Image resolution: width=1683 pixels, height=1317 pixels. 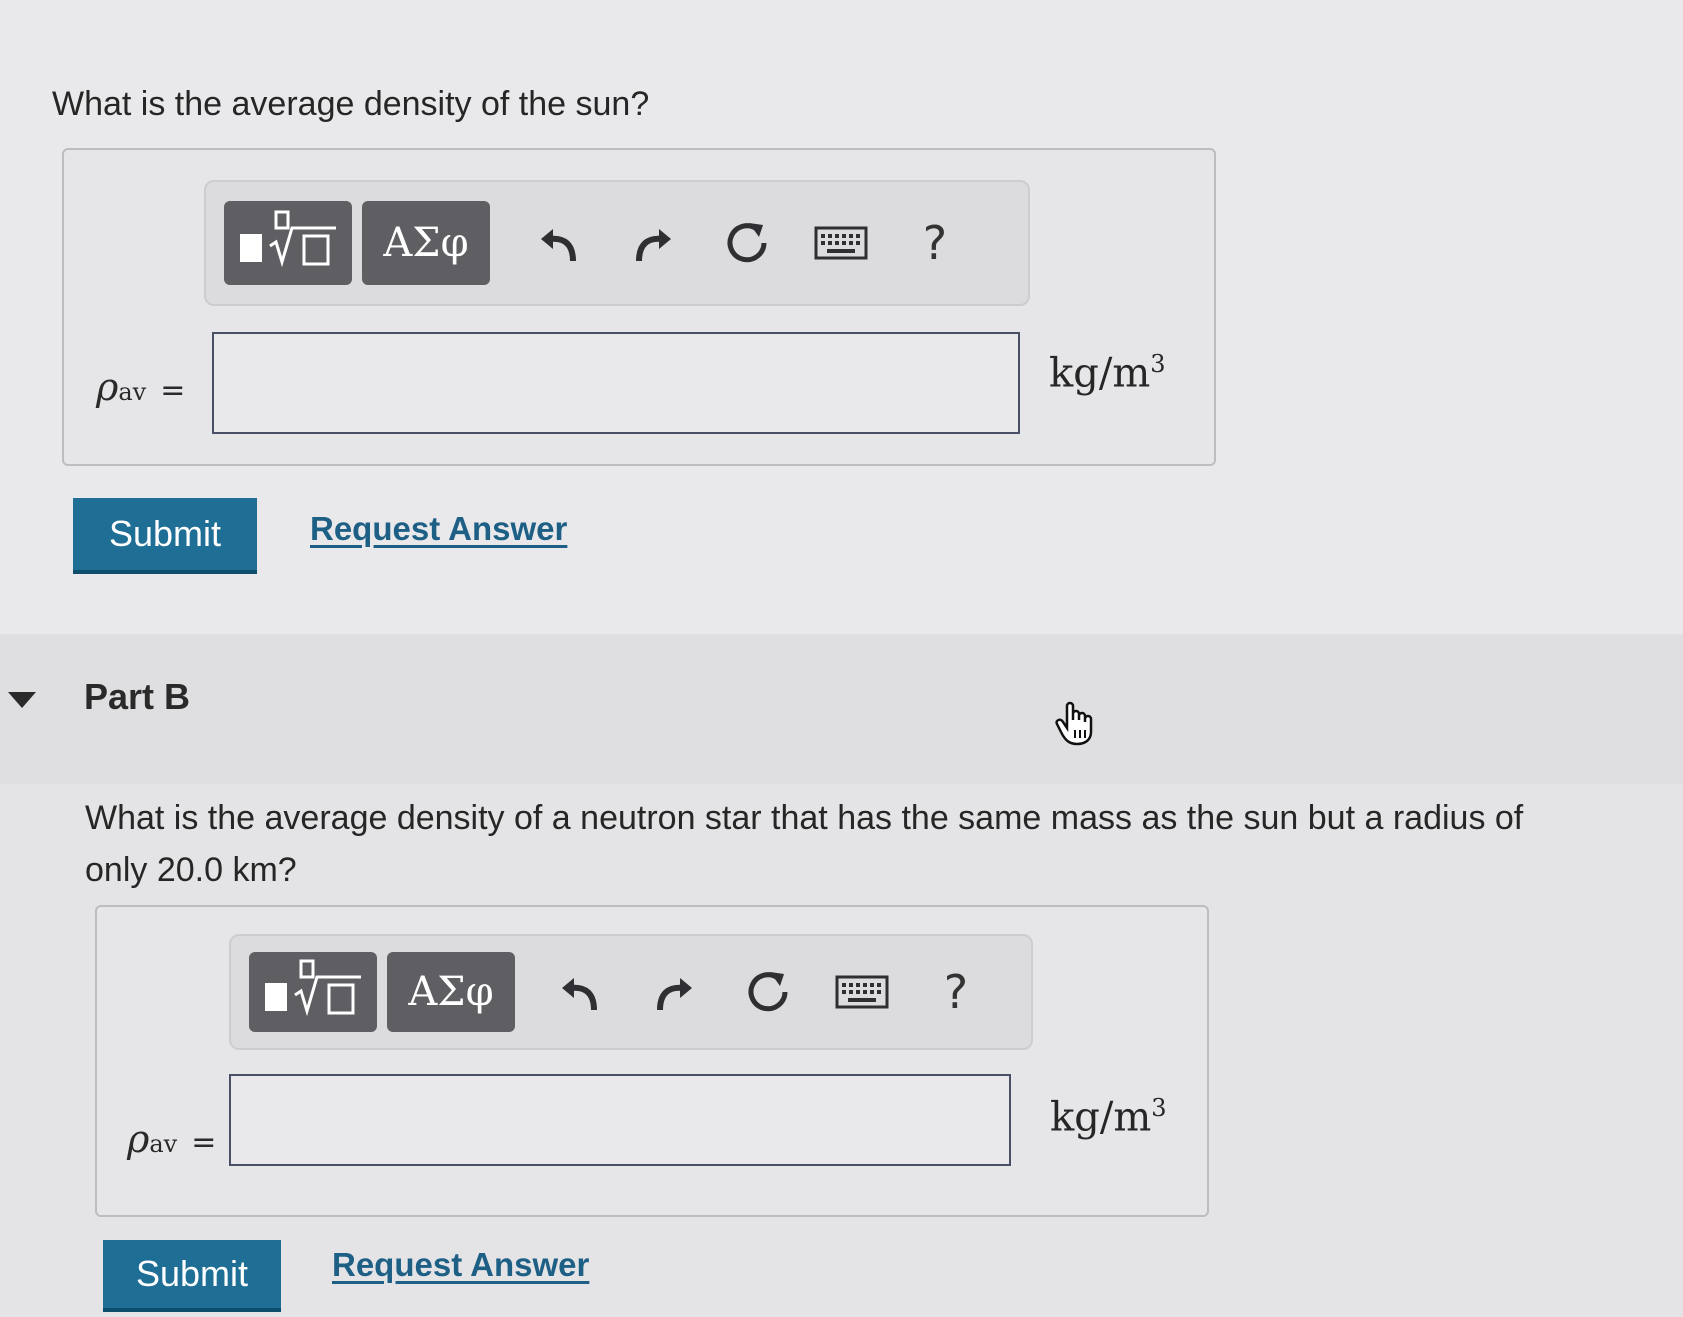 I want to click on hand-cursor-icon, so click(x=1077, y=726).